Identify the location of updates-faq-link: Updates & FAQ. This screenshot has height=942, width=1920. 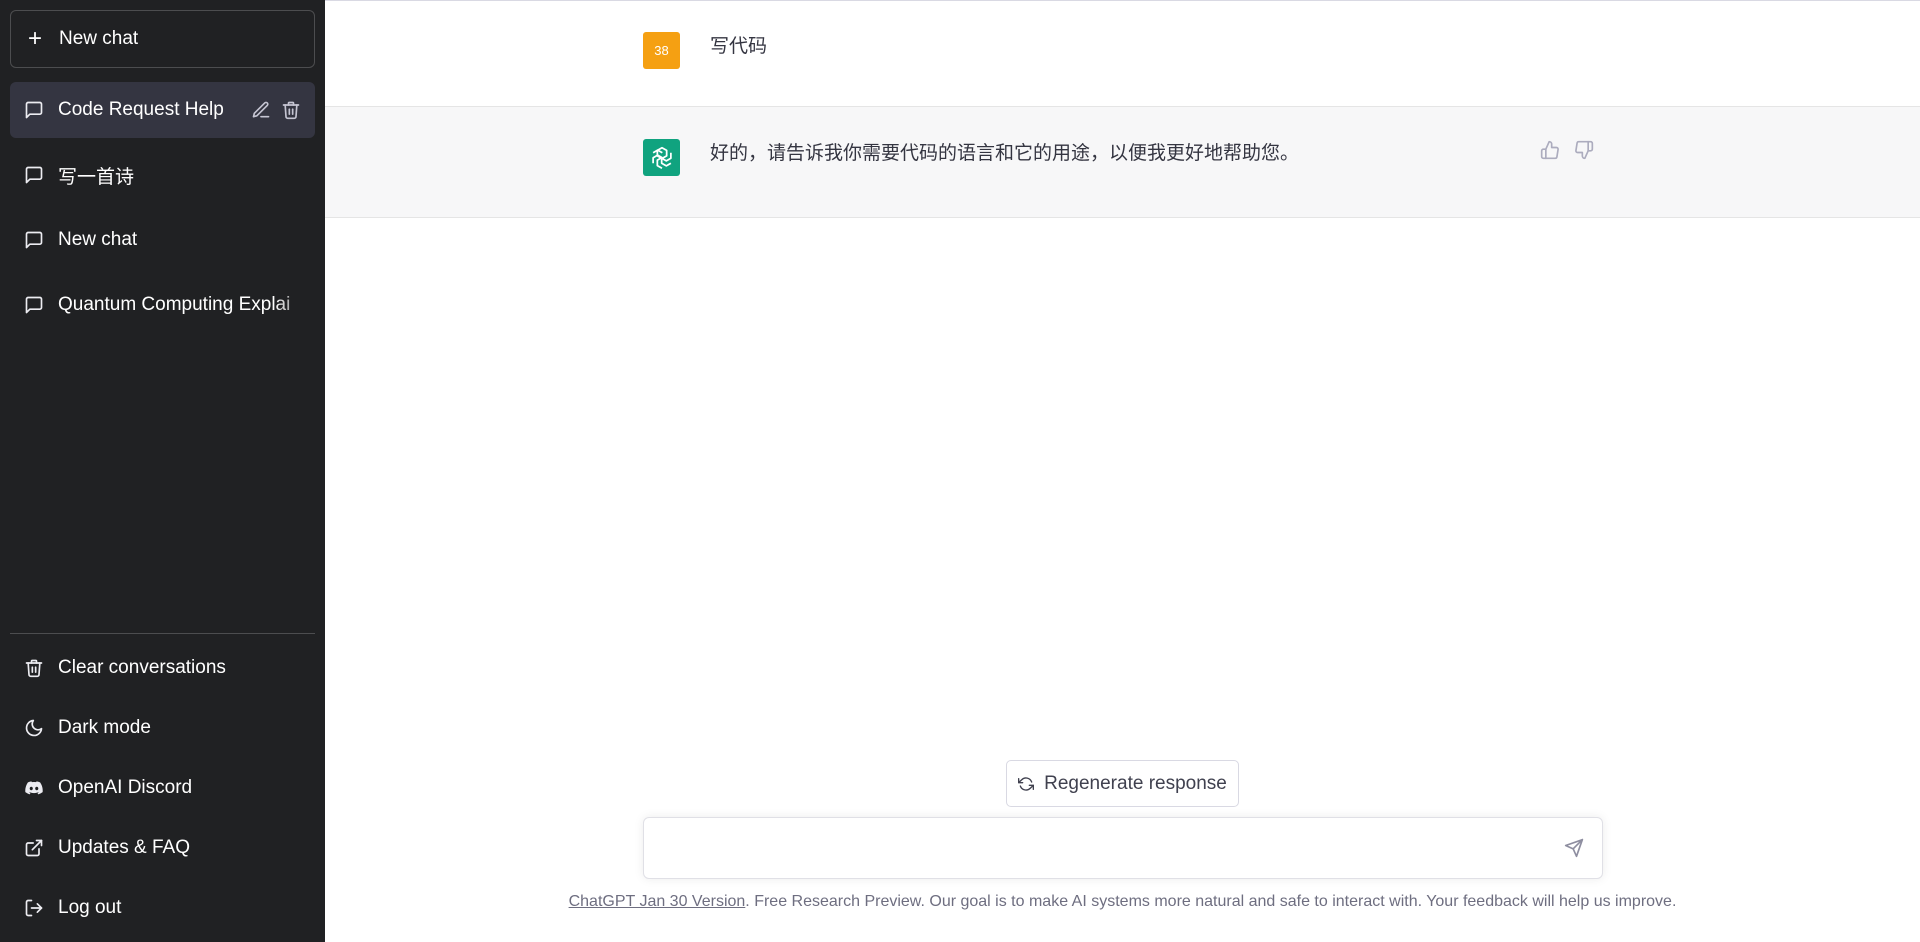
(162, 848).